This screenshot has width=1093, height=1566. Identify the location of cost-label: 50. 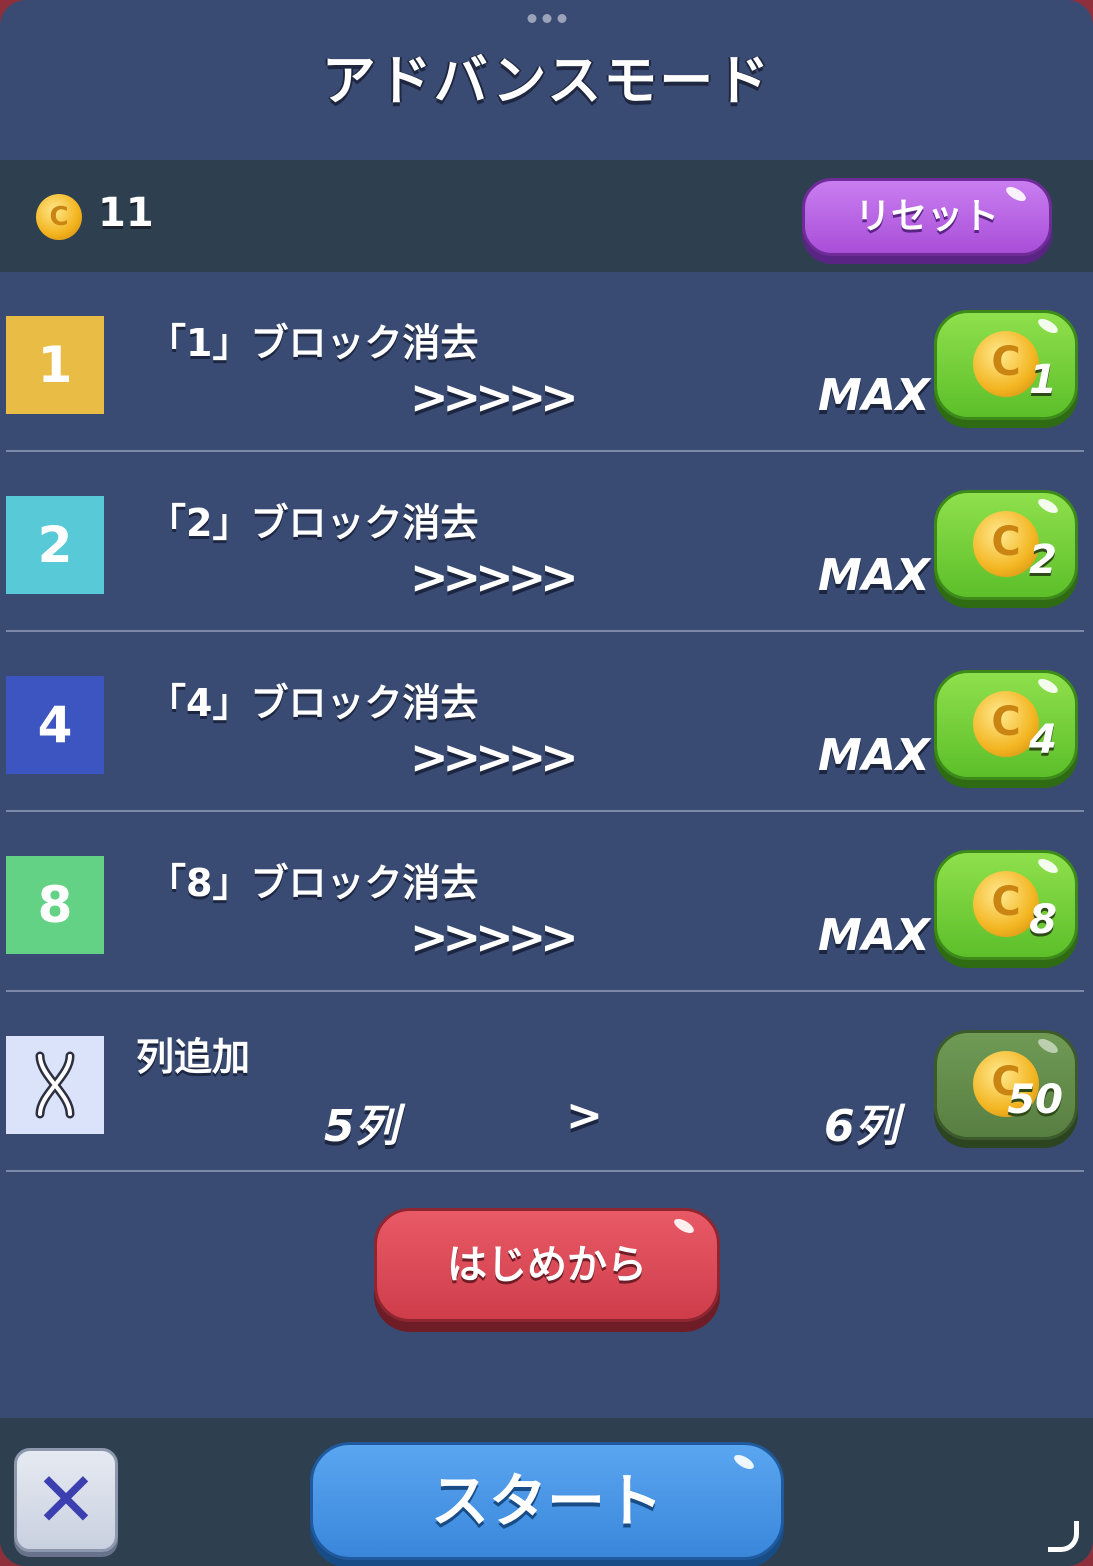
(1035, 1100).